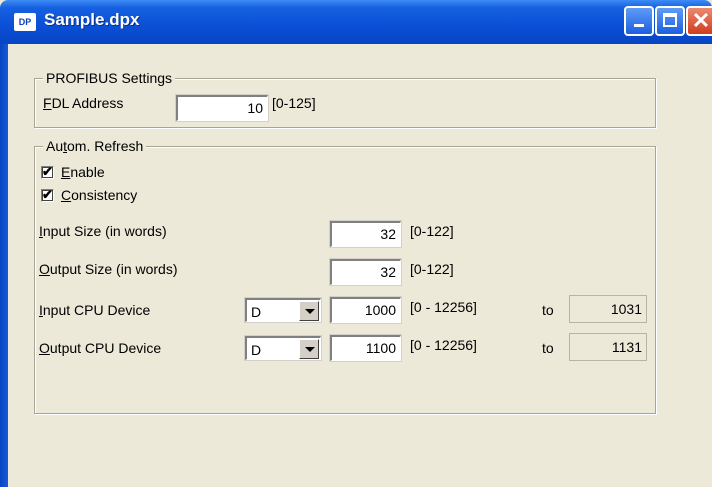 The image size is (712, 487). What do you see at coordinates (108, 269) in the screenshot?
I see `output-size-label: Output Size (in words)` at bounding box center [108, 269].